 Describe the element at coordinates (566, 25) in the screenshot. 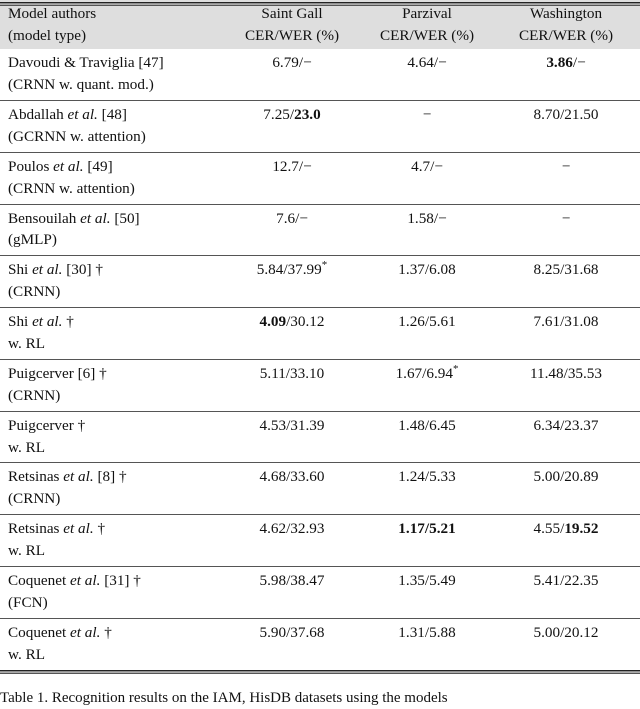

I see `column-header-washington: Washington CER/WER (%)` at that location.